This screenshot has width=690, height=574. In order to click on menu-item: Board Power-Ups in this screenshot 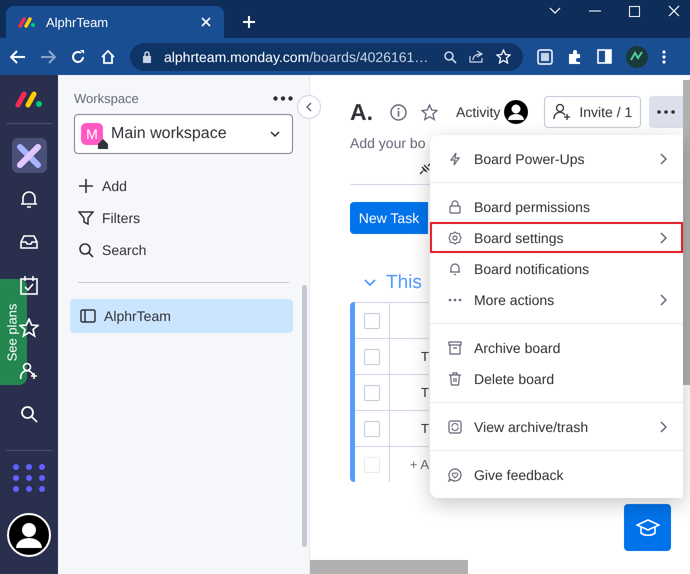, I will do `click(556, 158)`.